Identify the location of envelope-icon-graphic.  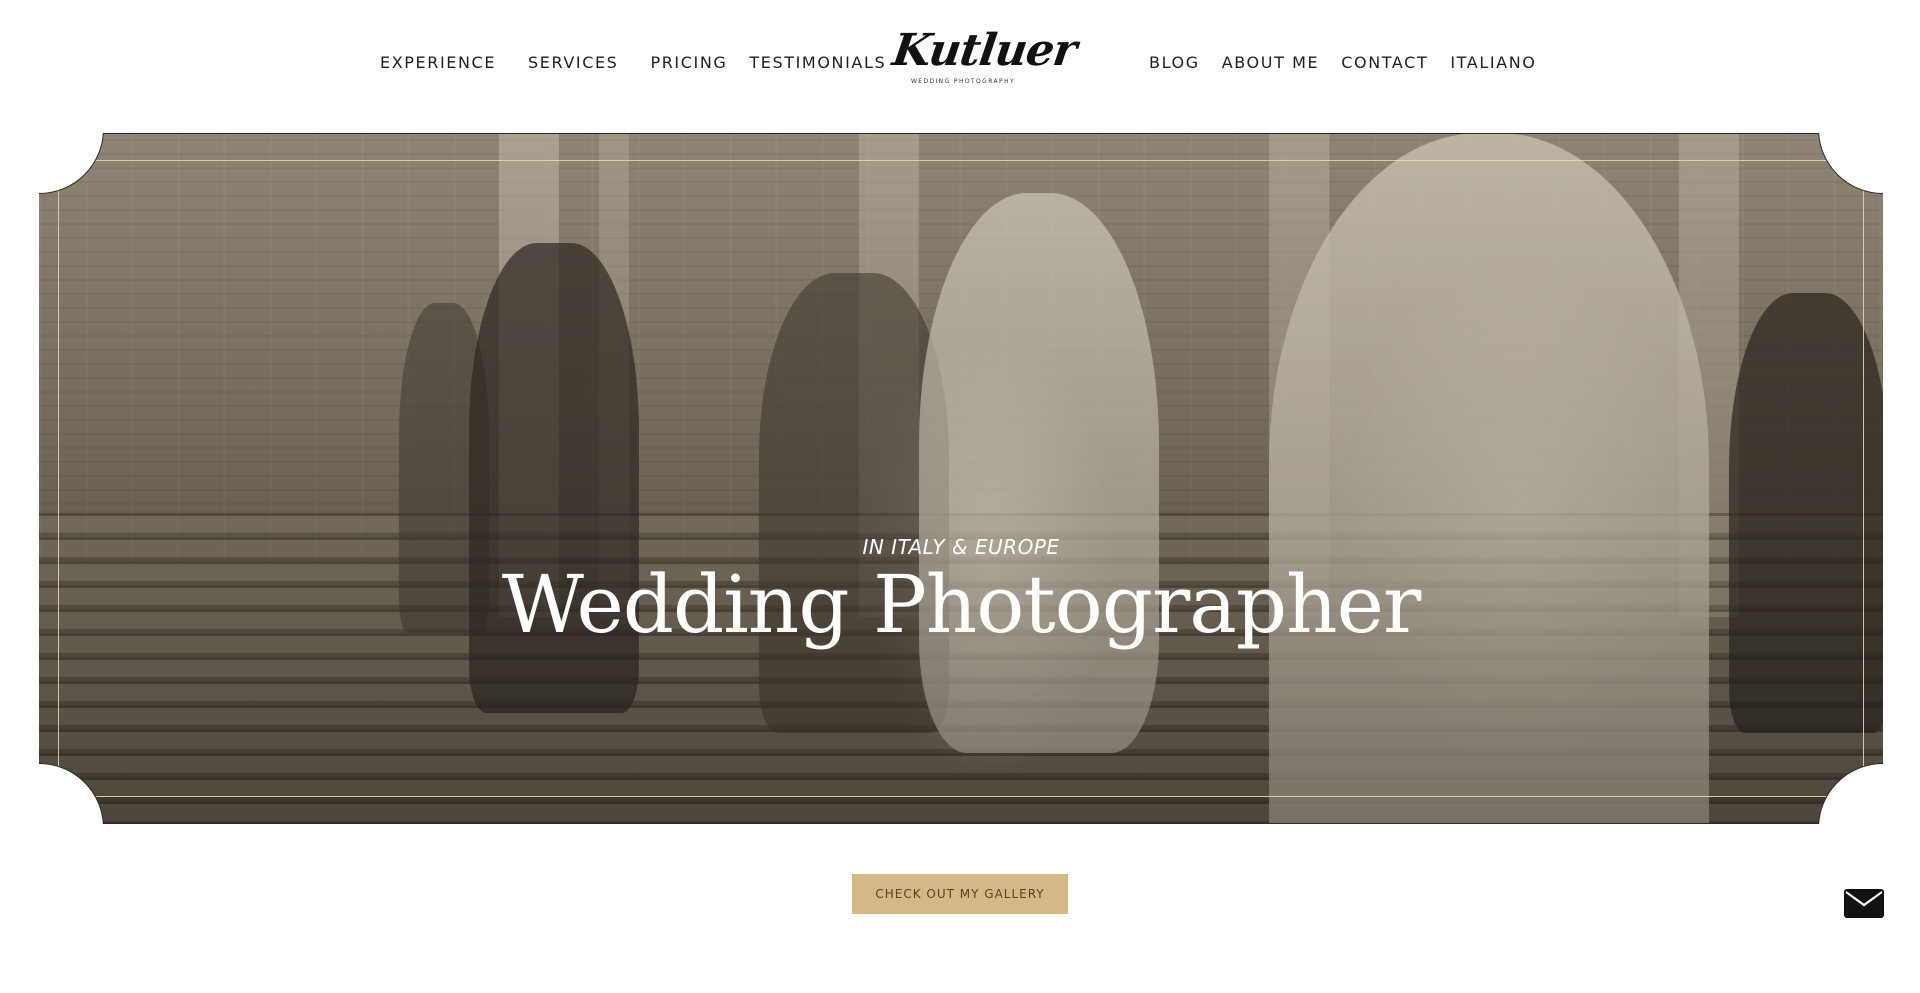
(1864, 903).